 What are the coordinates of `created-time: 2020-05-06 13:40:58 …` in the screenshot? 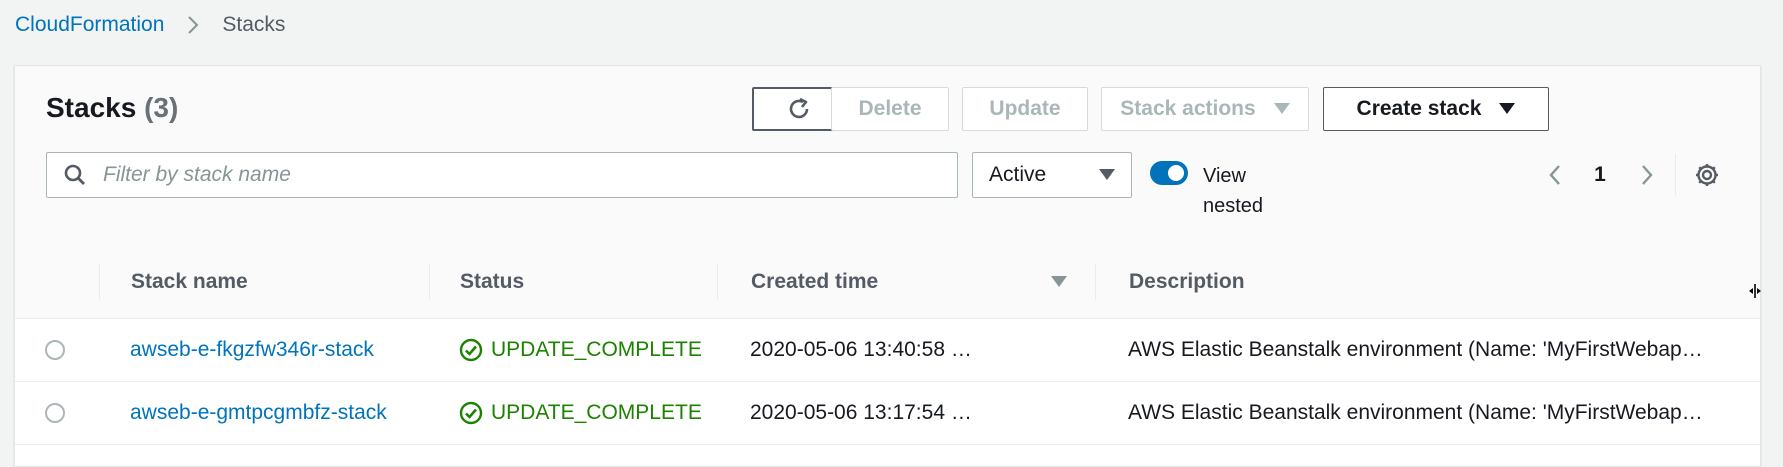 It's located at (861, 349).